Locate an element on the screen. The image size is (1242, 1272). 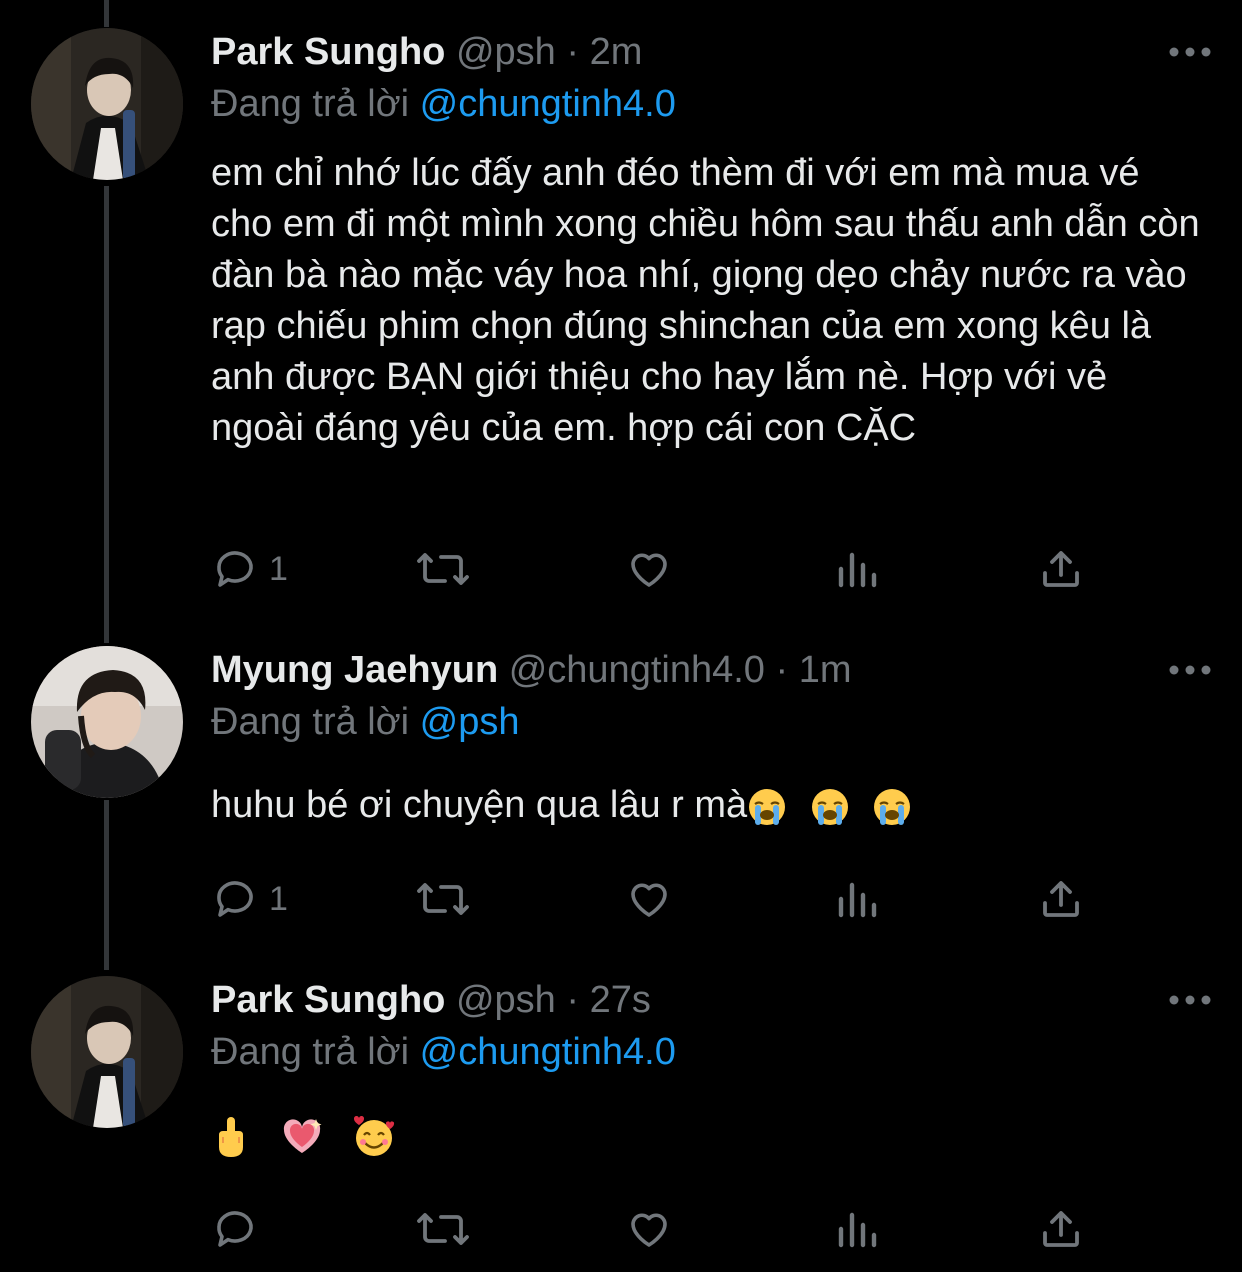
timestamp: 1m is located at coordinates (825, 670).